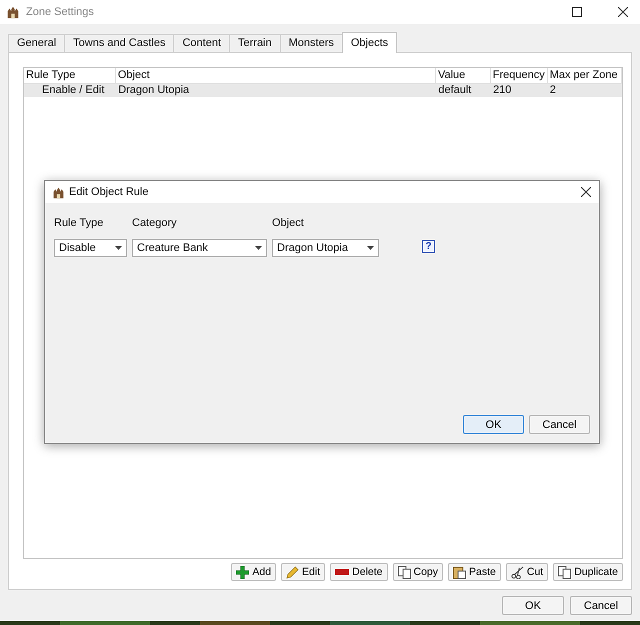  What do you see at coordinates (342, 572) in the screenshot?
I see `minus-icon` at bounding box center [342, 572].